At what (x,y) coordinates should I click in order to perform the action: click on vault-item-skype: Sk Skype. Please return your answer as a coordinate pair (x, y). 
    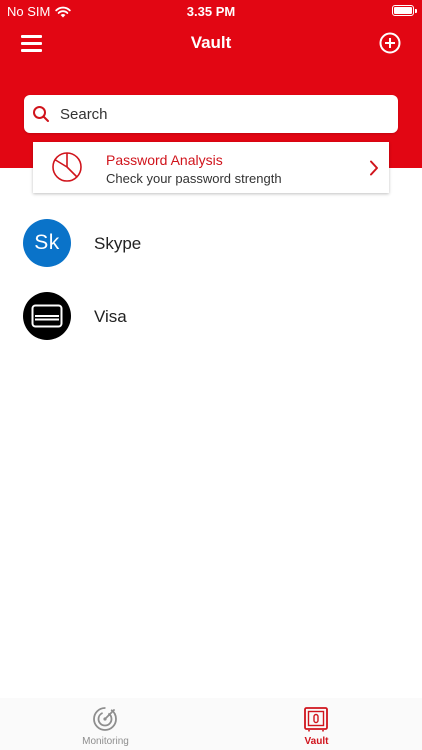
    Looking at the image, I should click on (211, 243).